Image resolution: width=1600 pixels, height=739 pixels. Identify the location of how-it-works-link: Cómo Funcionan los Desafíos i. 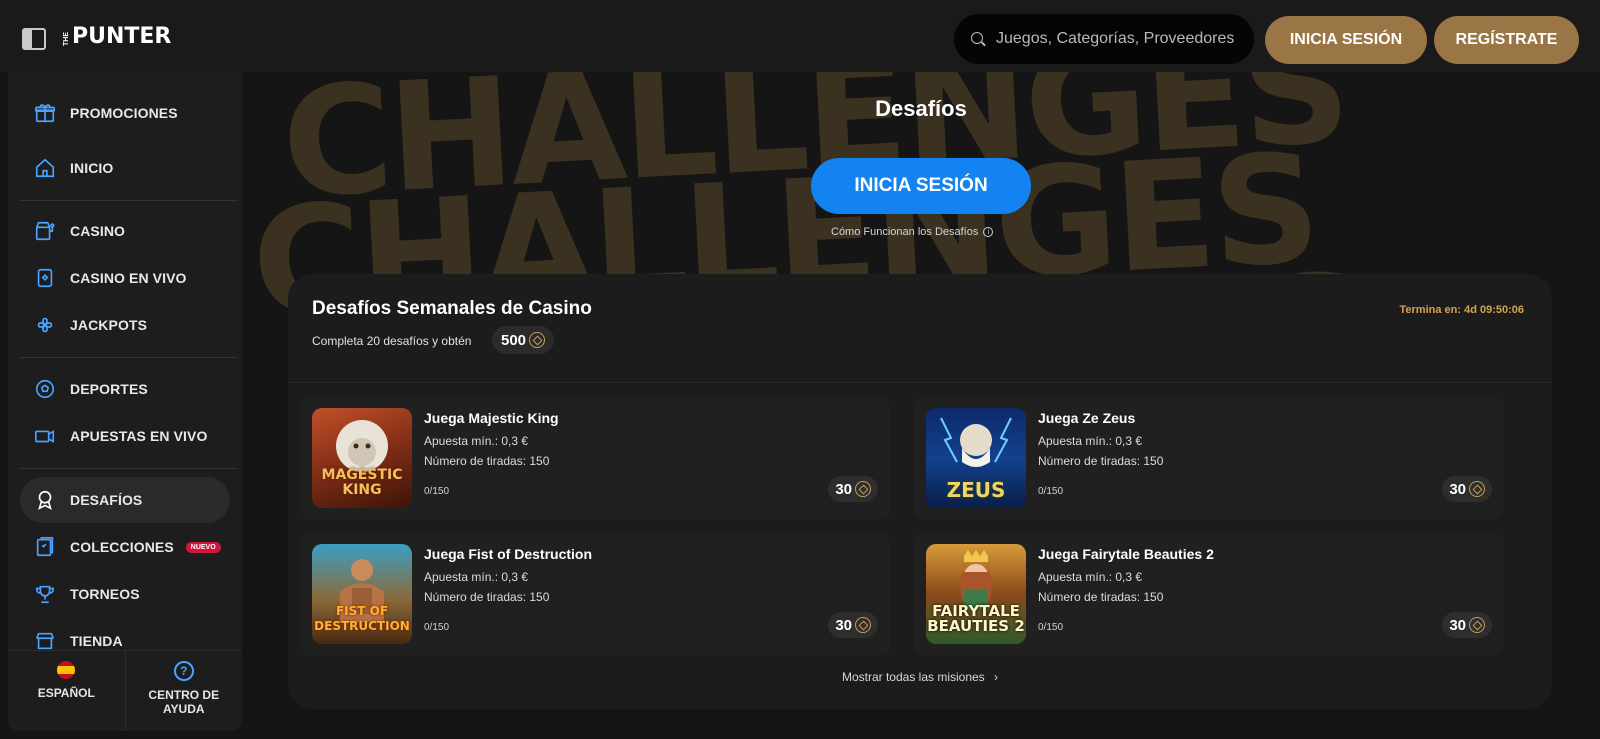
(912, 232).